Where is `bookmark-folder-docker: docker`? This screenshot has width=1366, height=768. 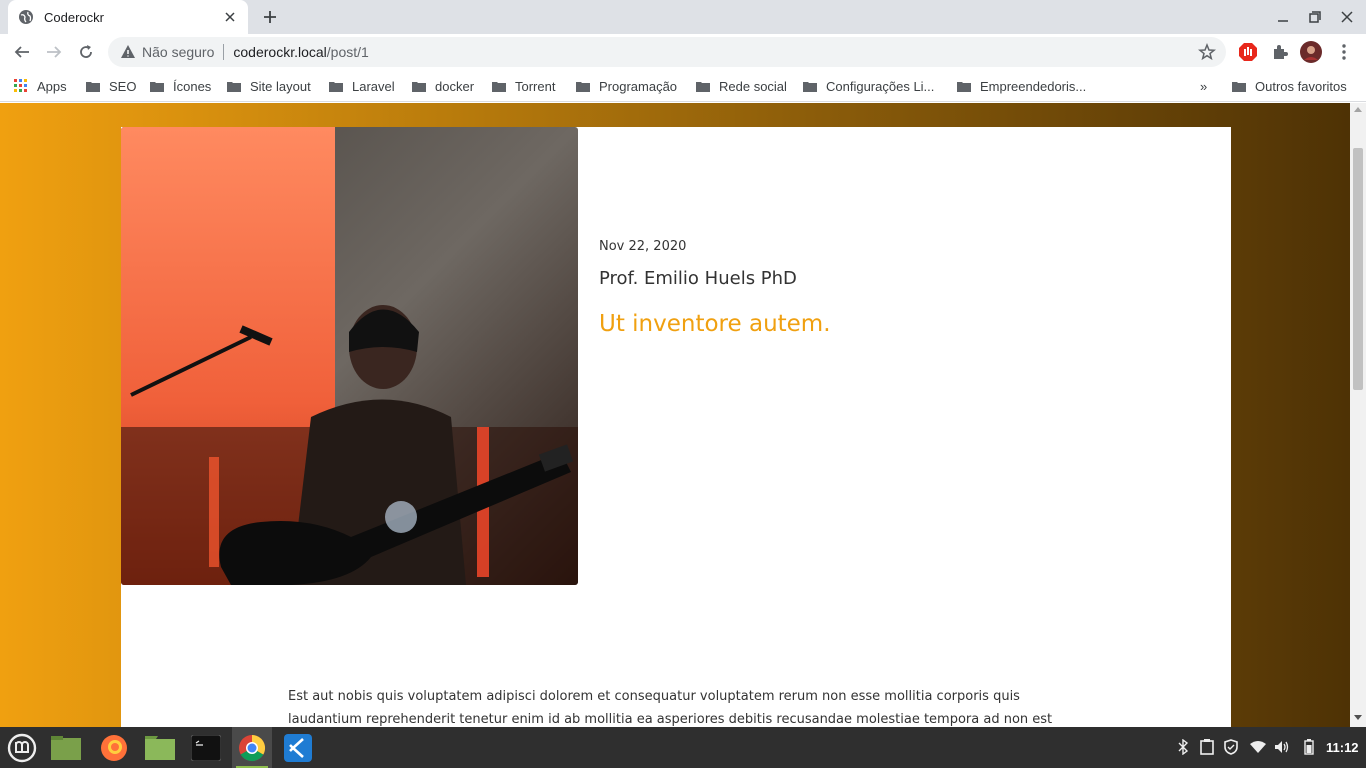
bookmark-folder-docker: docker is located at coordinates (443, 86).